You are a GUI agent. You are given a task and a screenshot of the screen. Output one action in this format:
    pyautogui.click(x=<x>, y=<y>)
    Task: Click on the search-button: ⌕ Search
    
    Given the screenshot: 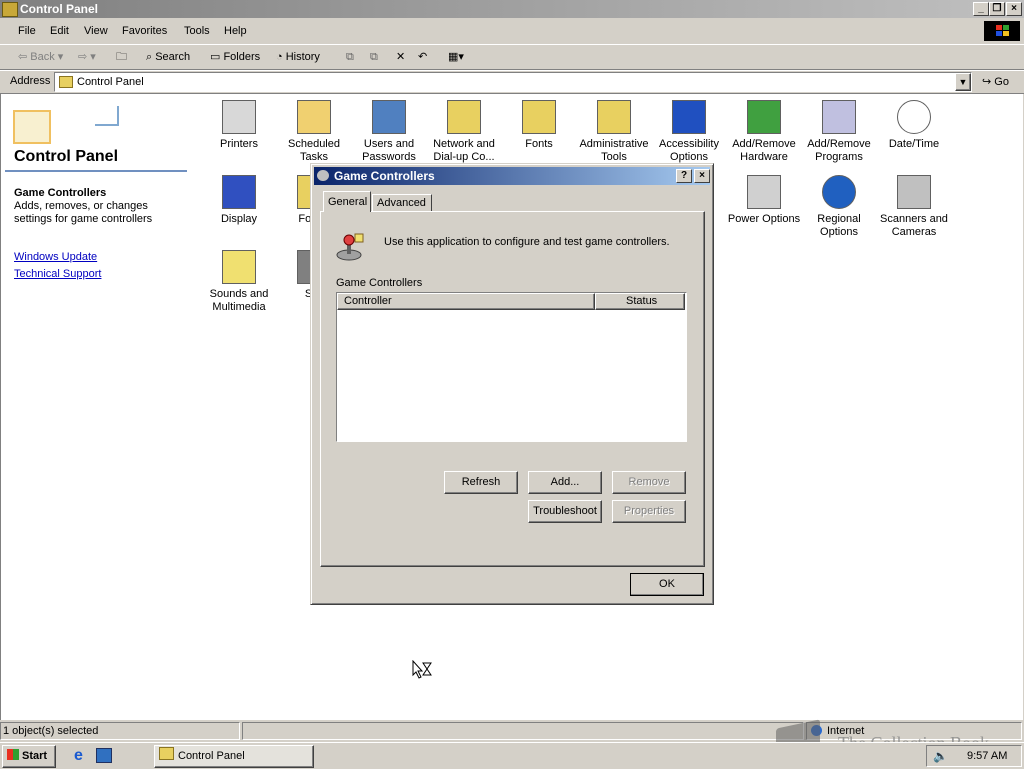 What is the action you would take?
    pyautogui.click(x=168, y=57)
    